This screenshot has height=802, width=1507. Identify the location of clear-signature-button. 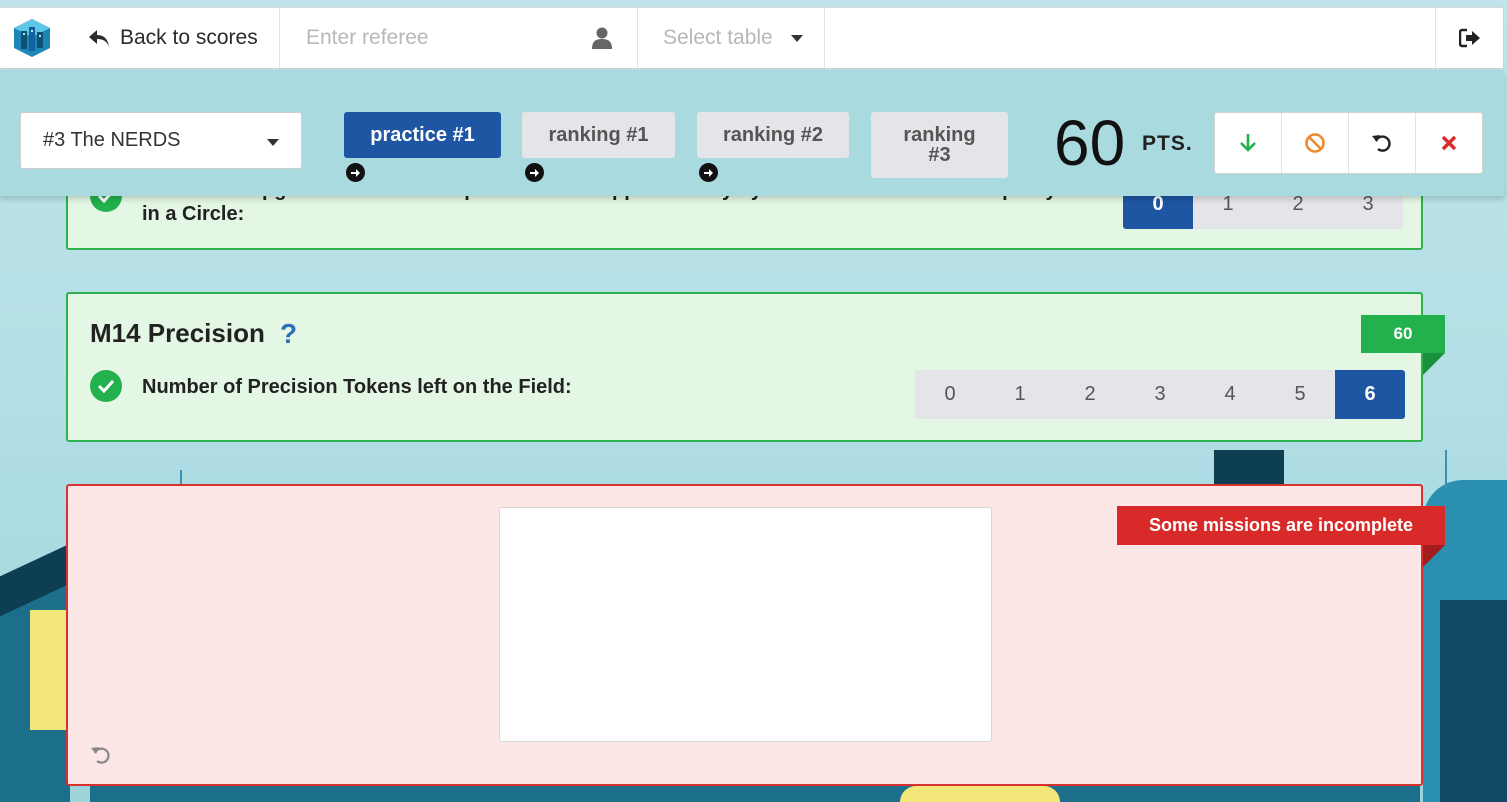
(101, 757).